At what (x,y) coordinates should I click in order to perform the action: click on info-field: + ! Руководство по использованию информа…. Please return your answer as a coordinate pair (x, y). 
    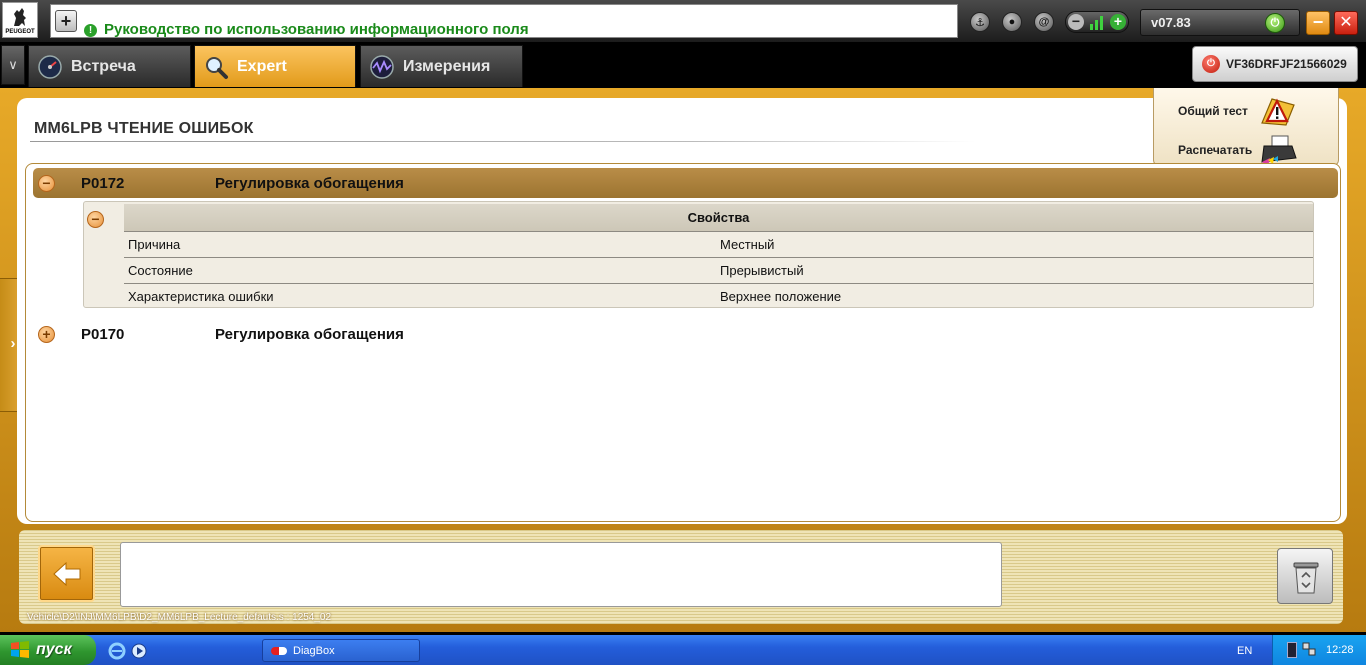
    Looking at the image, I should click on (504, 21).